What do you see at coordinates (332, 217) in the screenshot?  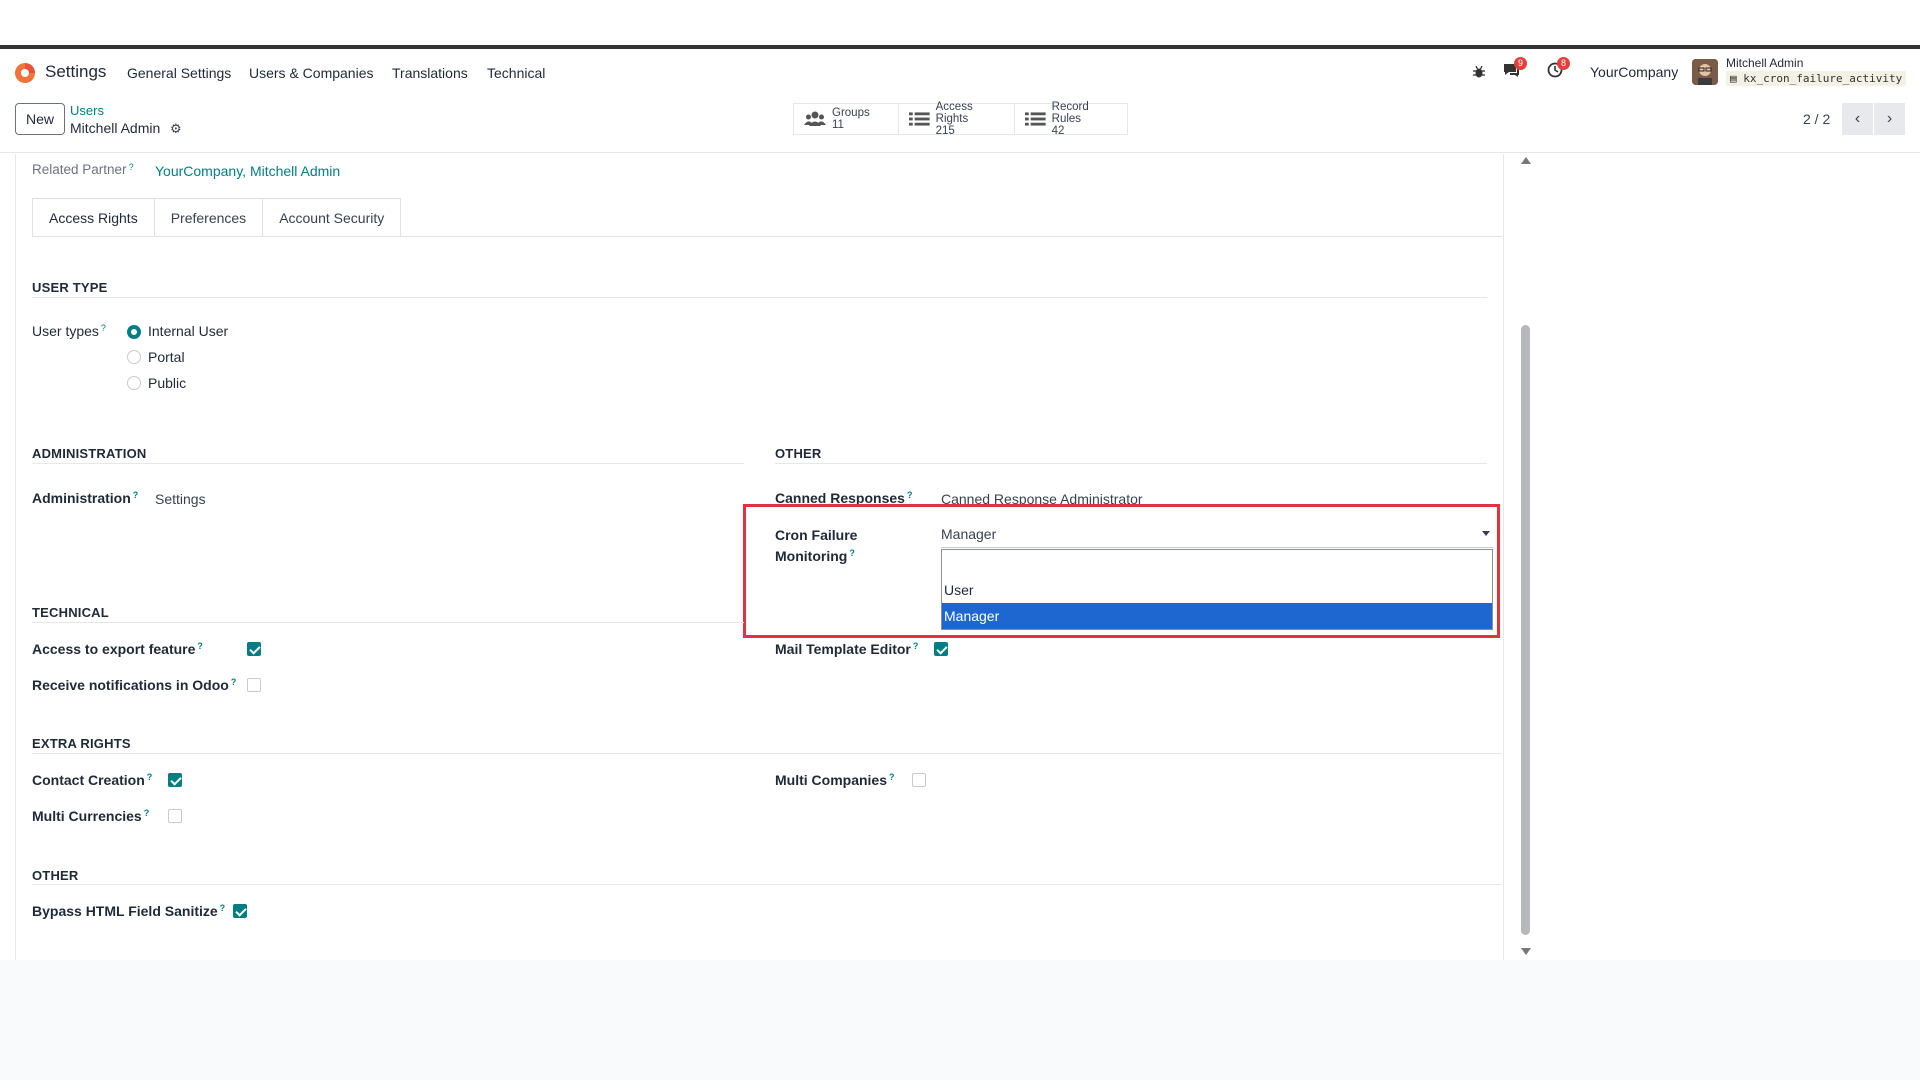 I see `tab-account-security: Account Security` at bounding box center [332, 217].